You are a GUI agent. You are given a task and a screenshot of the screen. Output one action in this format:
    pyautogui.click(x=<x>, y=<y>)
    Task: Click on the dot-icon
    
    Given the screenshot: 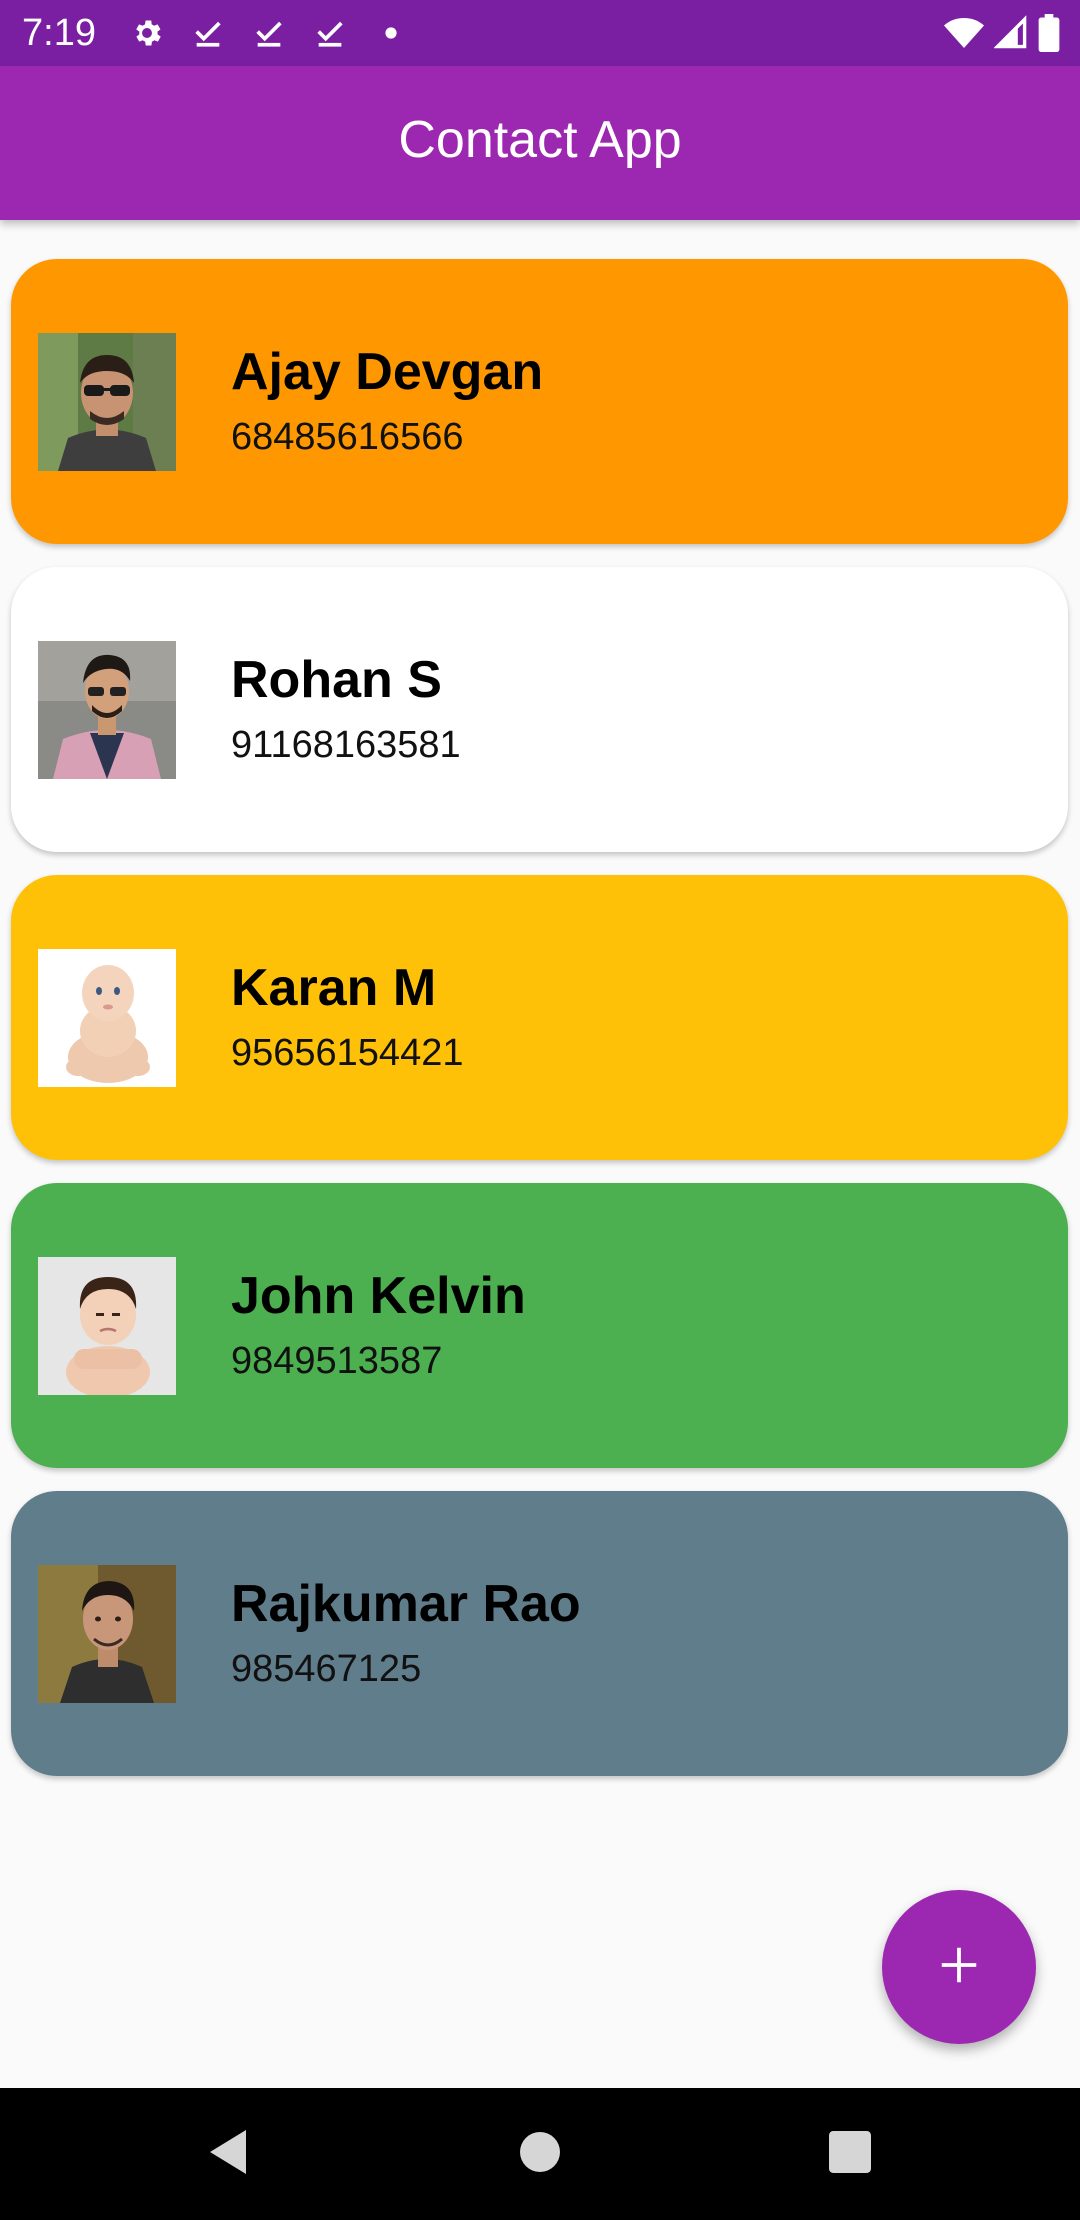 What is the action you would take?
    pyautogui.click(x=391, y=33)
    